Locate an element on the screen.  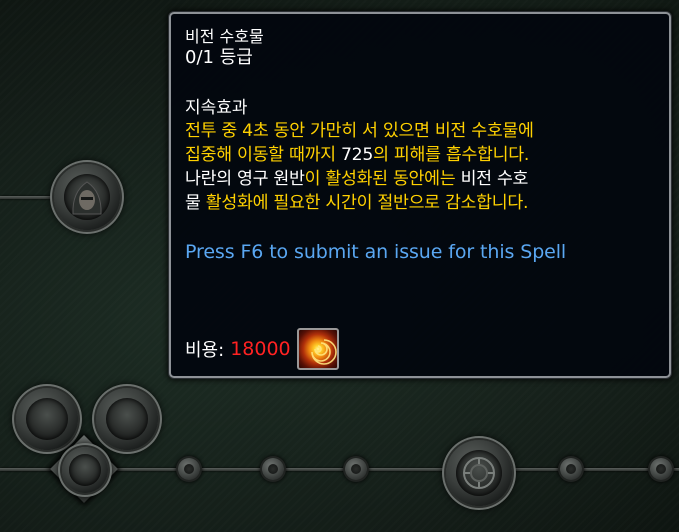
description-line: 전투 중 4초 동안 가만히 서 있으면 비전 수호물에 is located at coordinates (420, 131).